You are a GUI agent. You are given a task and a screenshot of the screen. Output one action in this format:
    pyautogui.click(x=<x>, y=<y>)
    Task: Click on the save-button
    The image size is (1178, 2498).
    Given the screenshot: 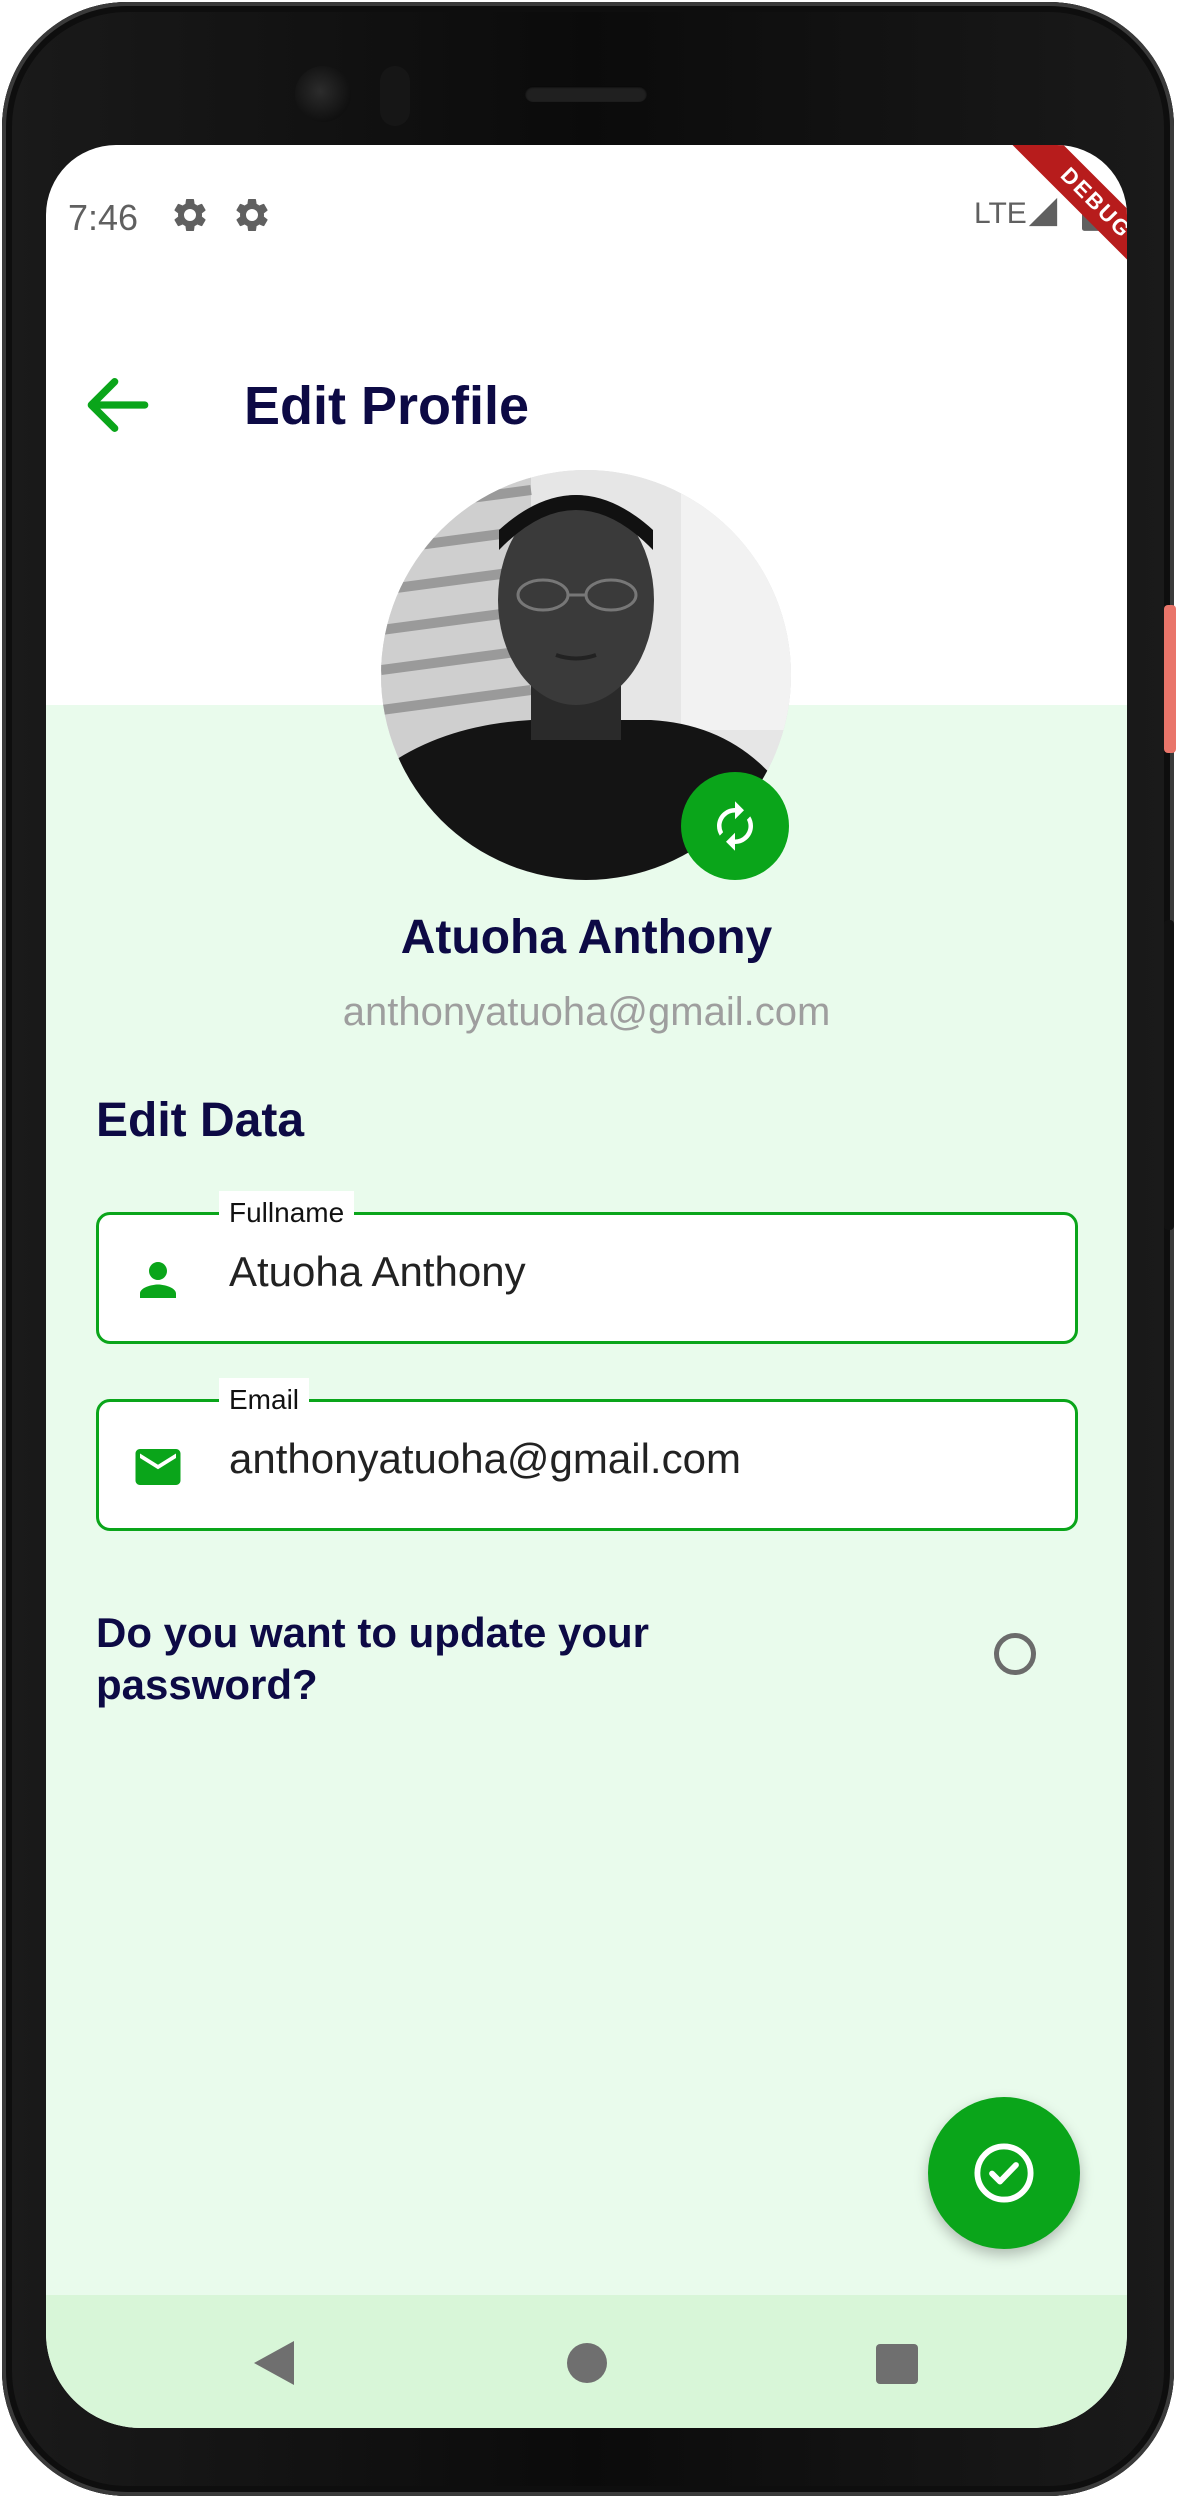 What is the action you would take?
    pyautogui.click(x=1004, y=2173)
    